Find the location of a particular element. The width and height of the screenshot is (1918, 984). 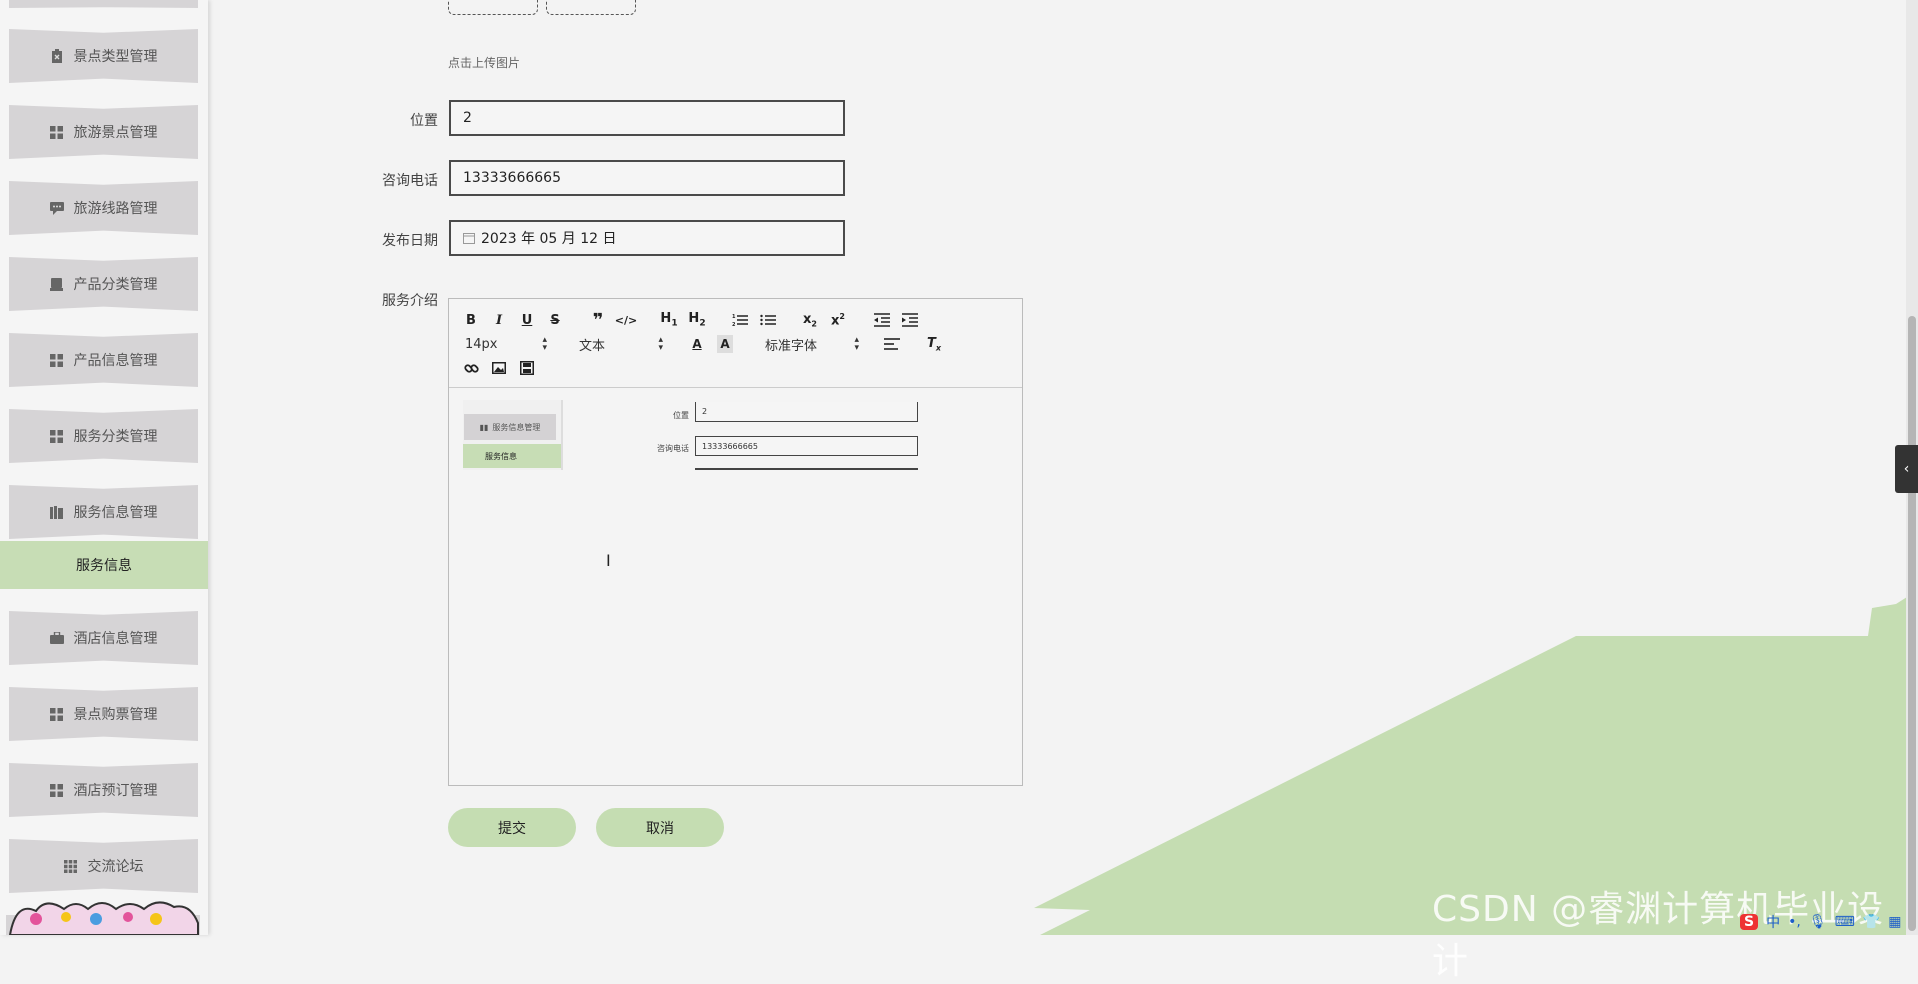

submit-button: 提交 is located at coordinates (512, 827).